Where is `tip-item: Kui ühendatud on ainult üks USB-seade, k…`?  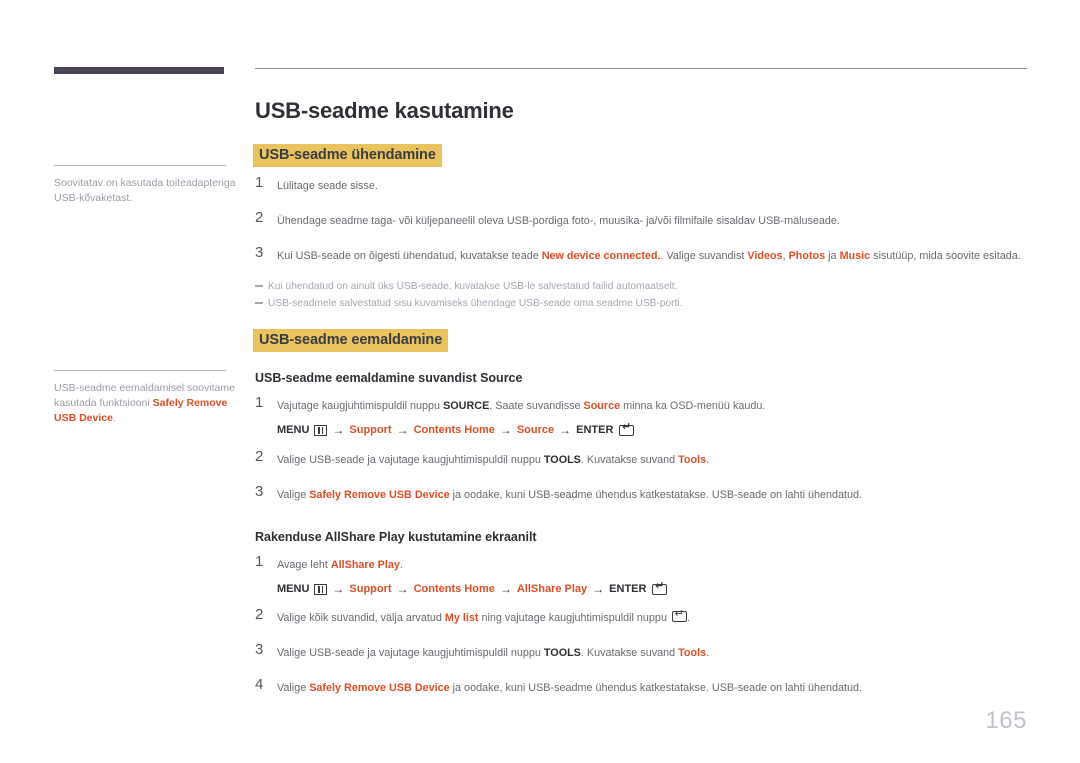
tip-item: Kui ühendatud on ainult üks USB-seade, k… is located at coordinates (641, 286).